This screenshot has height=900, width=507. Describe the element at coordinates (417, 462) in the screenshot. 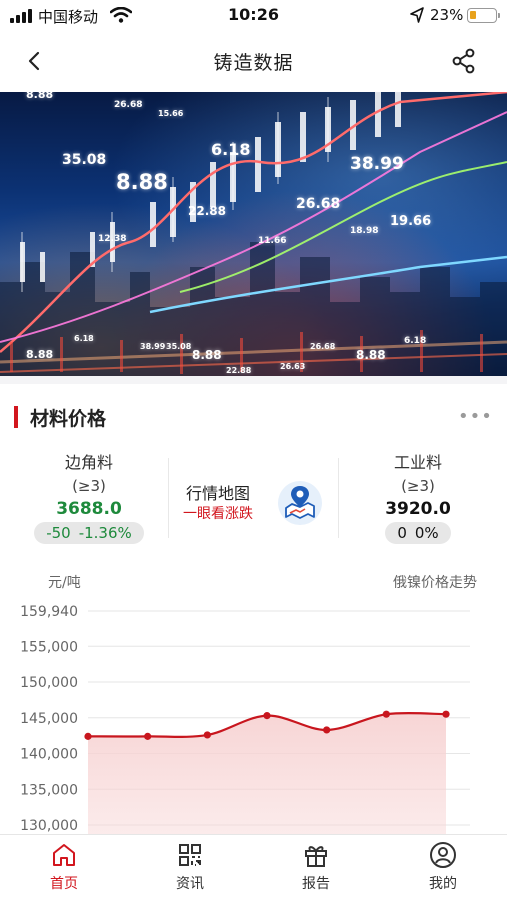

I see `material-name: 工业料` at that location.